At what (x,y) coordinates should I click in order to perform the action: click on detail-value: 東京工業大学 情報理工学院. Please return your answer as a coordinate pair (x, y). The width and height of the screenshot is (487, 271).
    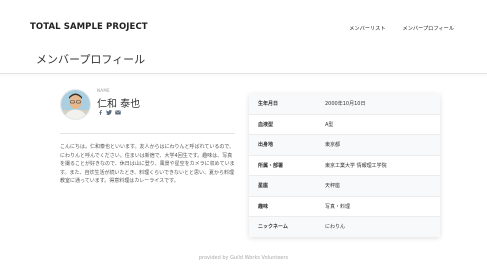
    Looking at the image, I should click on (382, 165).